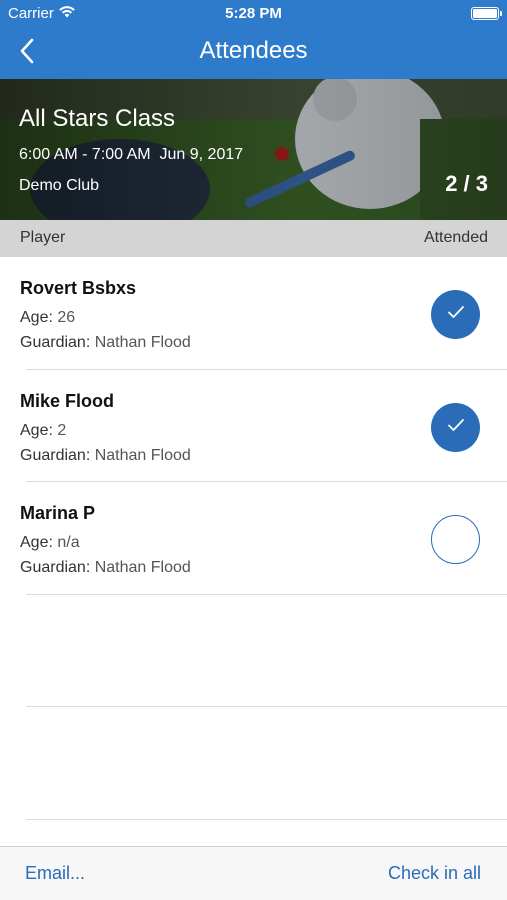  I want to click on player-name: Mike Flood, so click(67, 400).